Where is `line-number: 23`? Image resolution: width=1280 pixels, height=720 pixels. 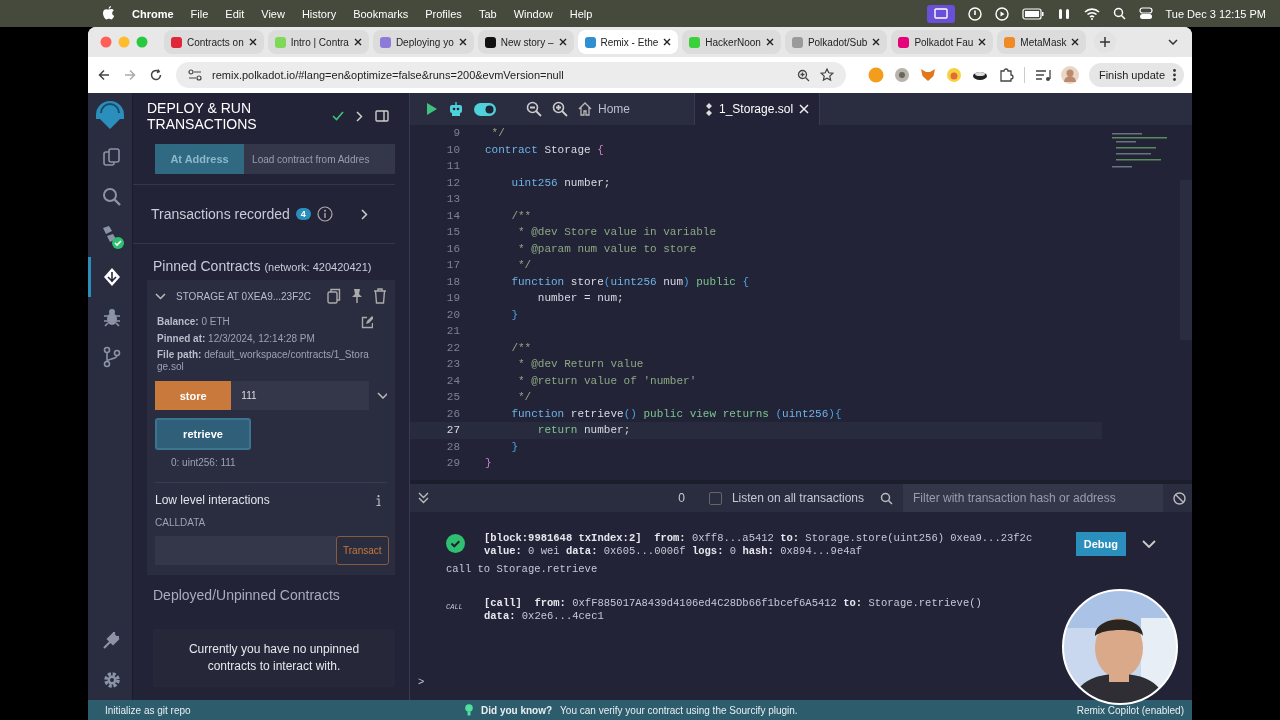 line-number: 23 is located at coordinates (453, 364).